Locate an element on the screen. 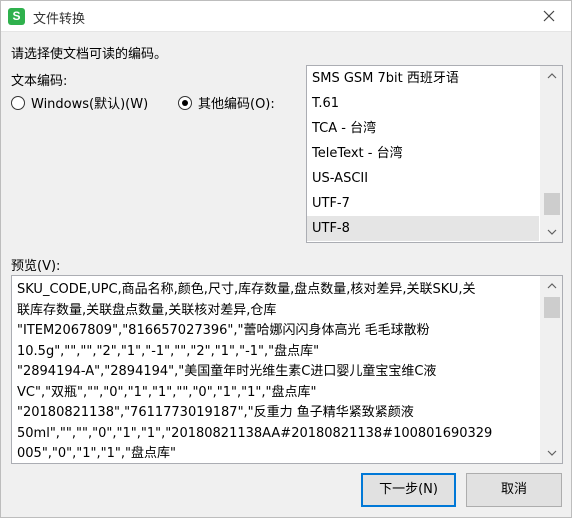 The image size is (572, 518). encoding-list-item: UTF-7 is located at coordinates (423, 203).